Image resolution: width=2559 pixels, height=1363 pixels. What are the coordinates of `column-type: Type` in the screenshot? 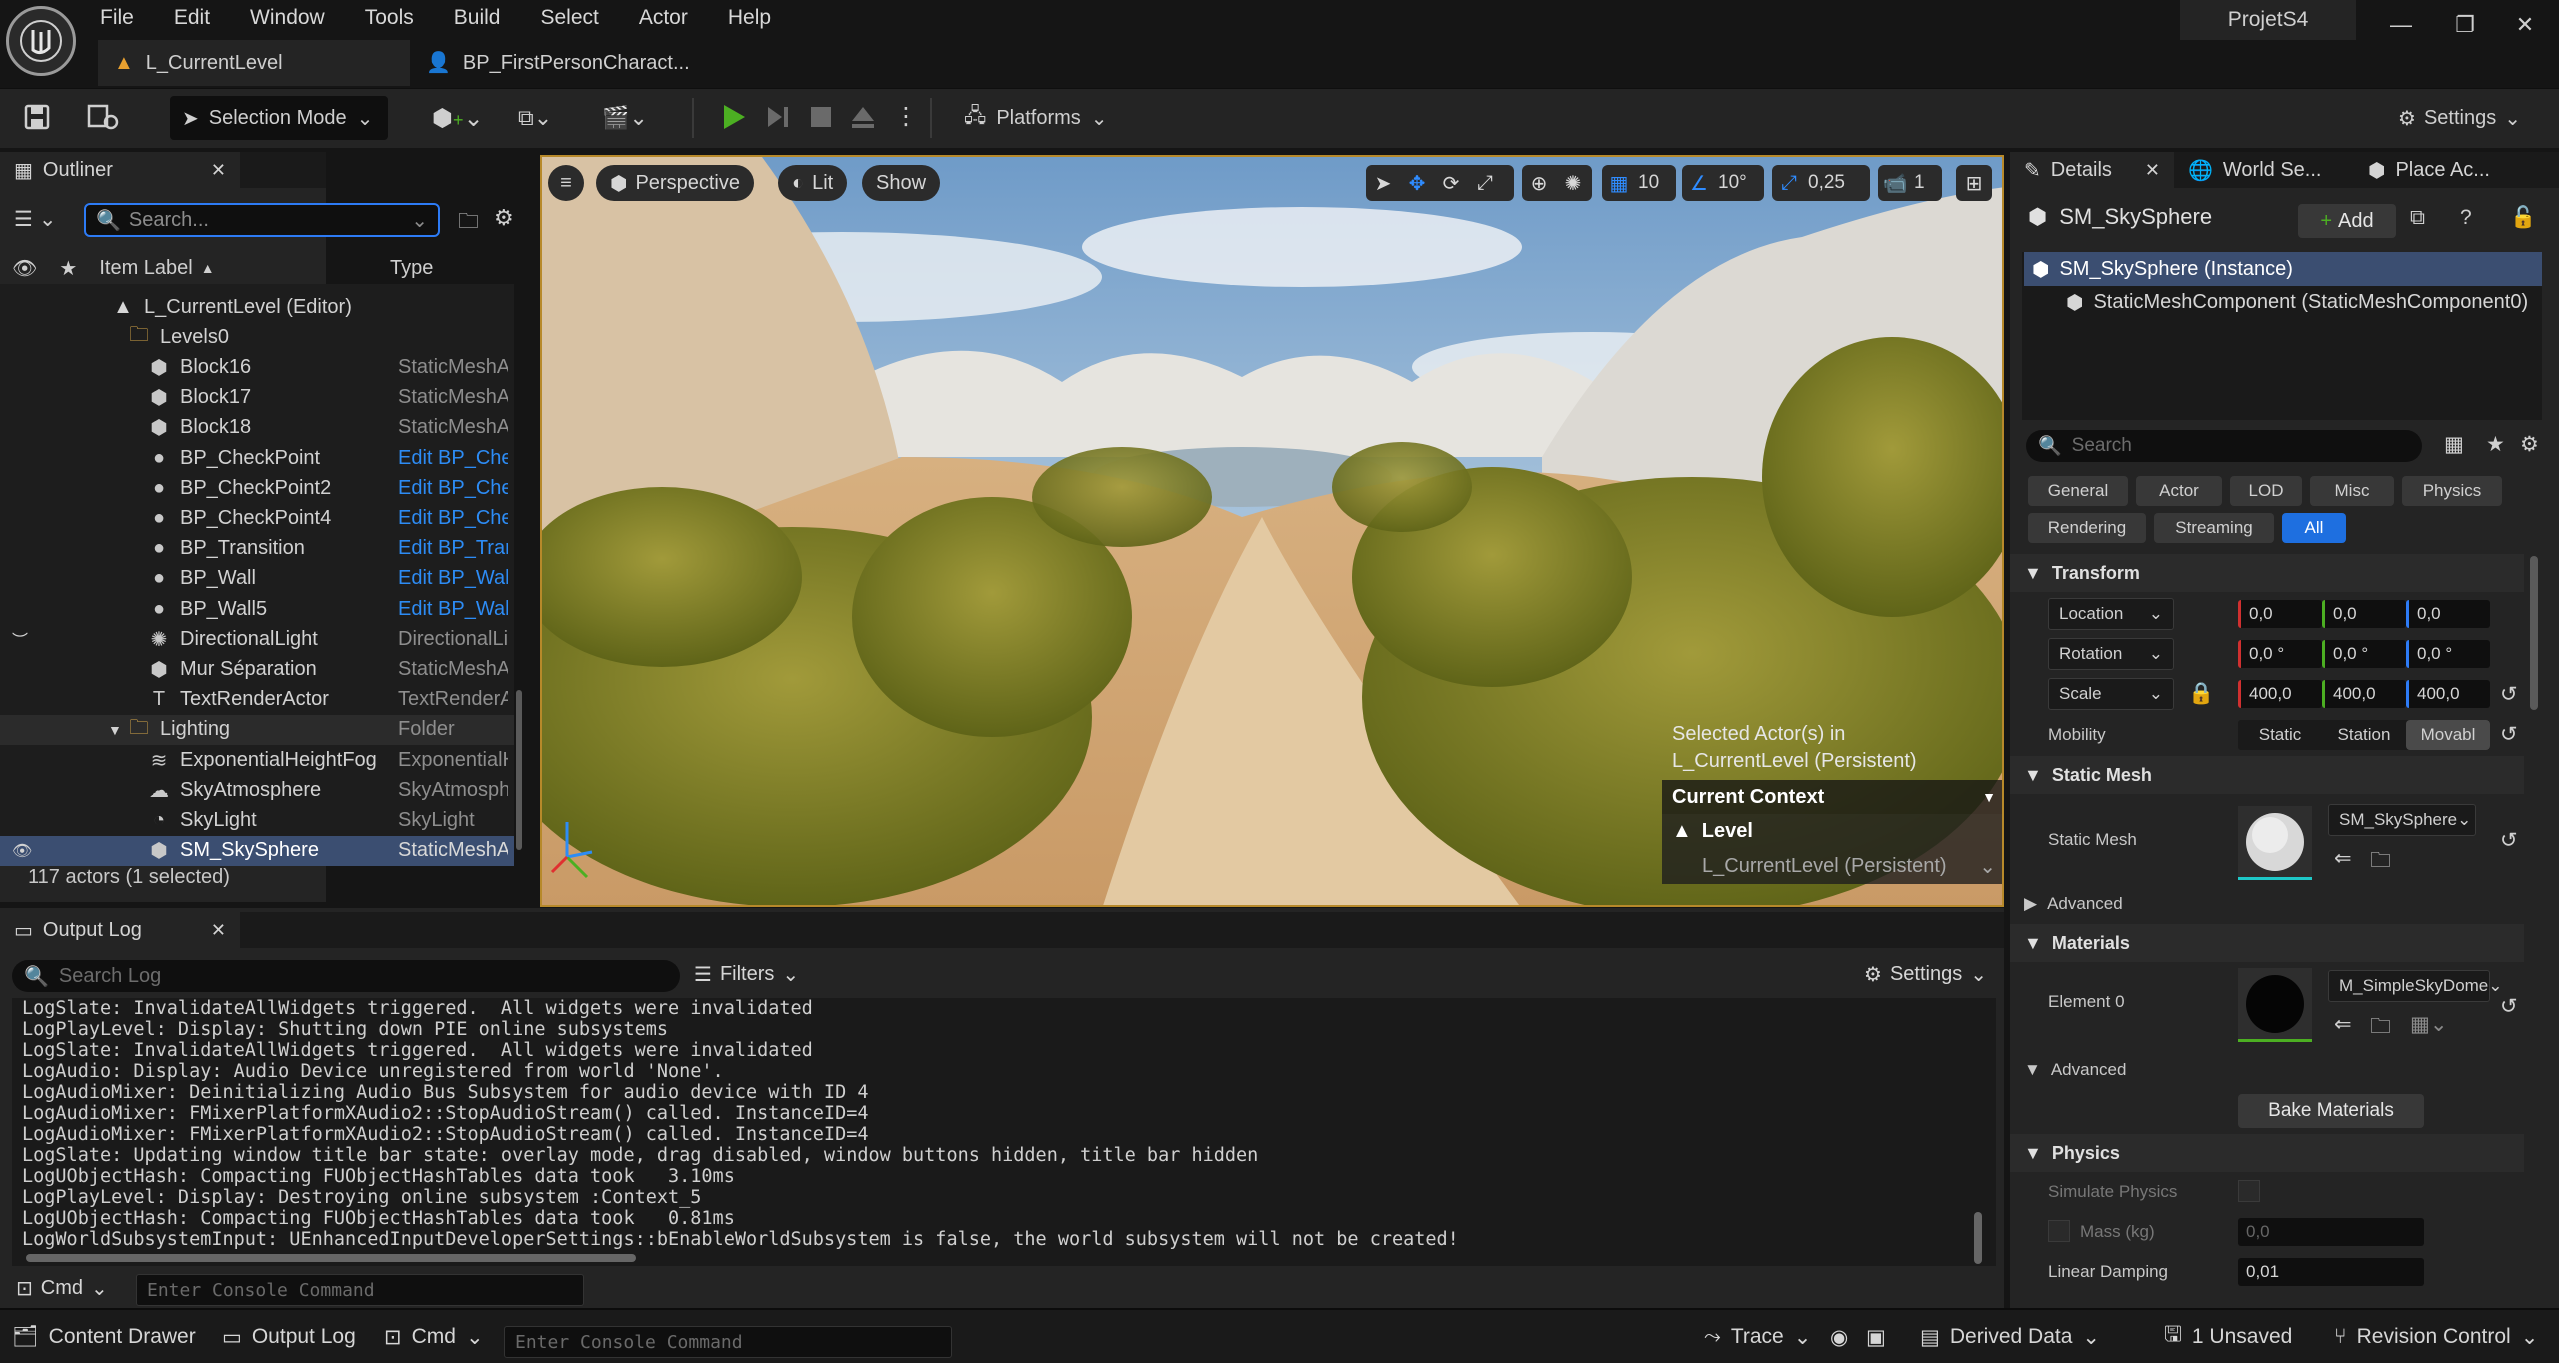 It's located at (411, 268).